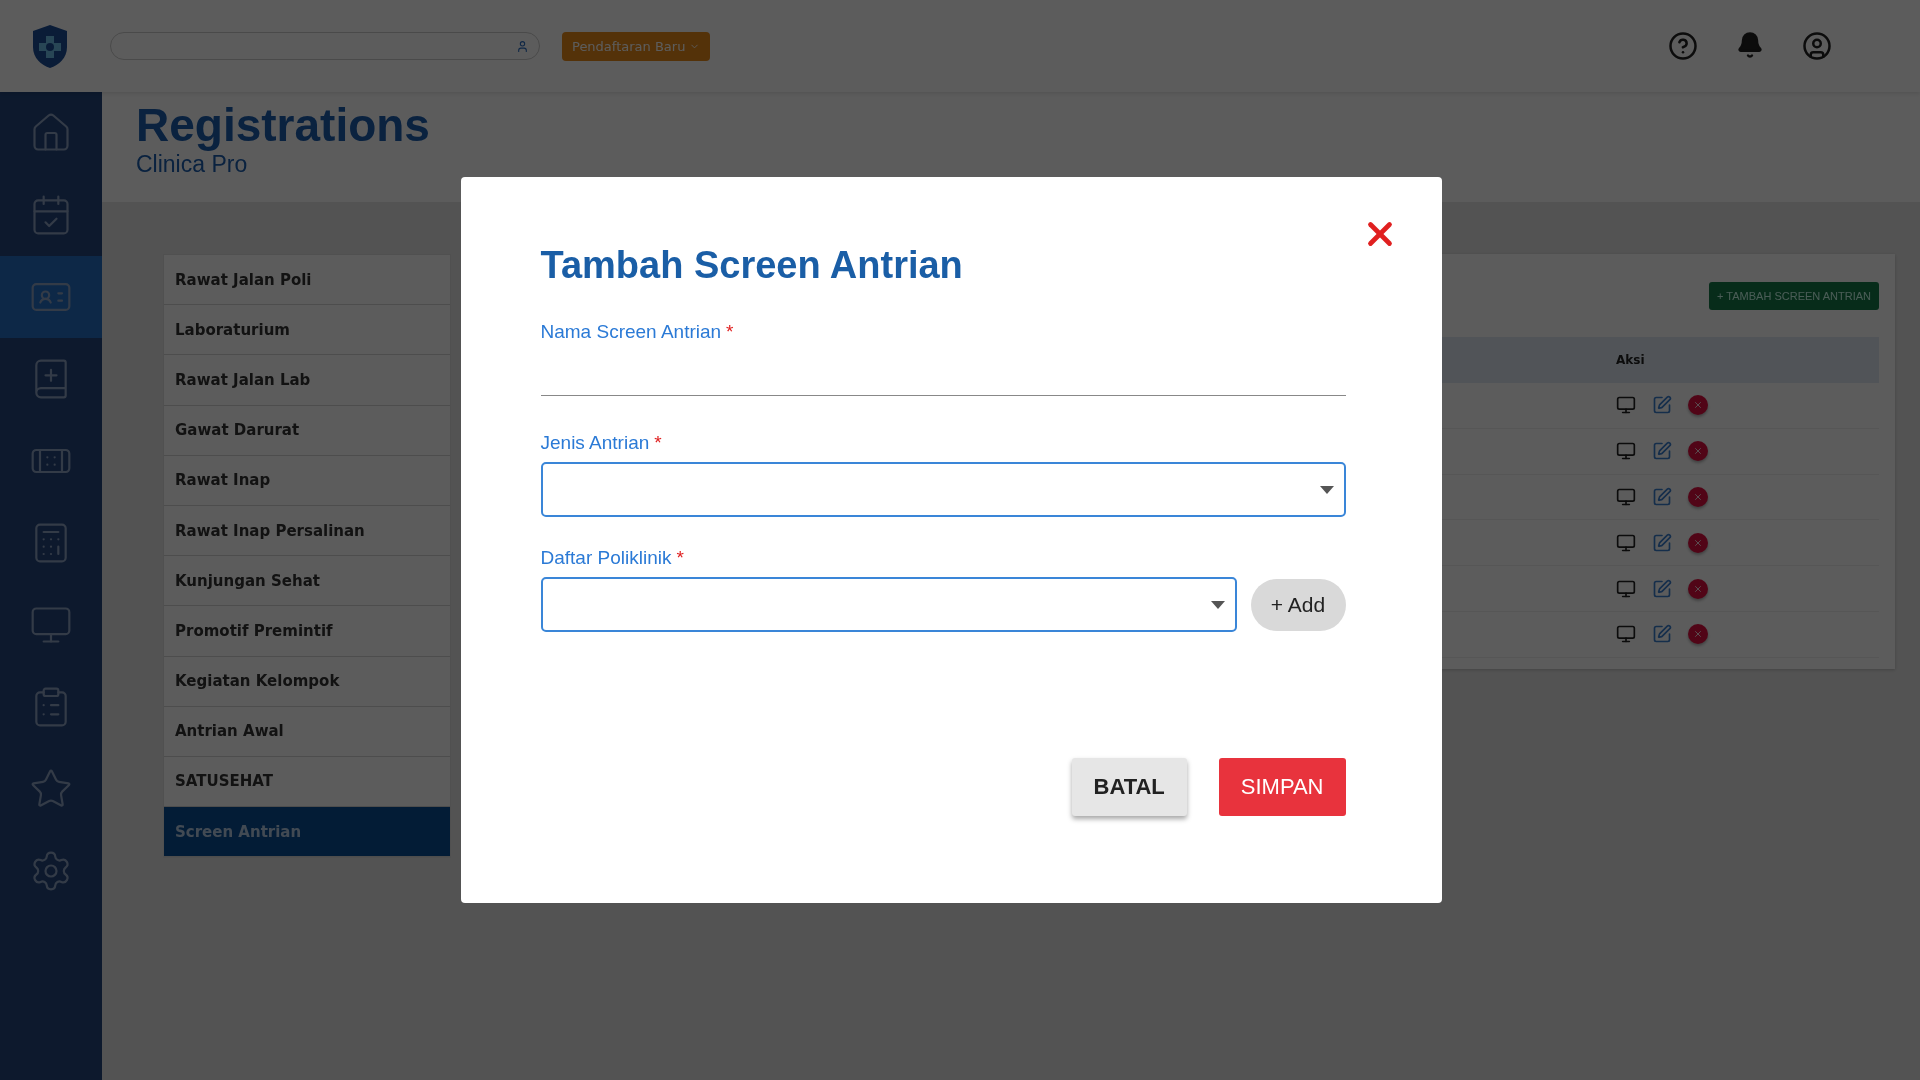 This screenshot has width=1920, height=1080. I want to click on cancel-button: BATAL, so click(1129, 787).